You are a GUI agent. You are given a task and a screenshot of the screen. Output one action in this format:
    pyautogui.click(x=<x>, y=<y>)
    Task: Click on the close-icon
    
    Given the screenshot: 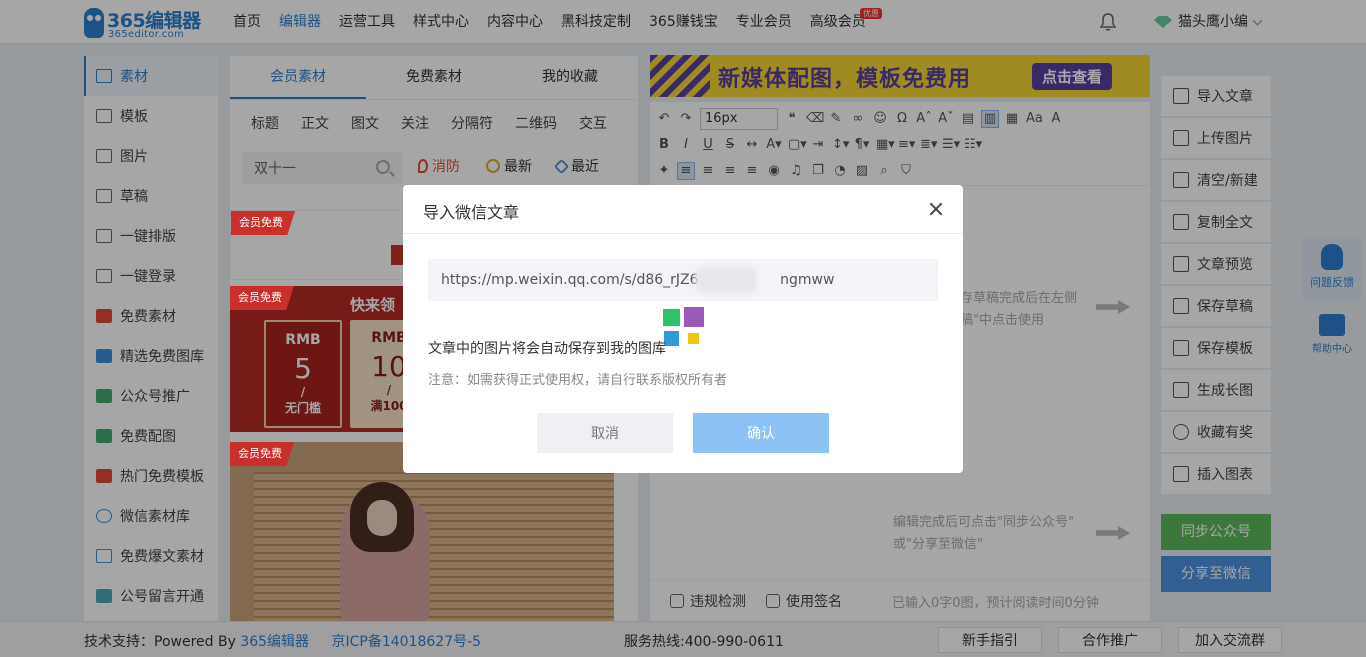 What is the action you would take?
    pyautogui.click(x=937, y=209)
    